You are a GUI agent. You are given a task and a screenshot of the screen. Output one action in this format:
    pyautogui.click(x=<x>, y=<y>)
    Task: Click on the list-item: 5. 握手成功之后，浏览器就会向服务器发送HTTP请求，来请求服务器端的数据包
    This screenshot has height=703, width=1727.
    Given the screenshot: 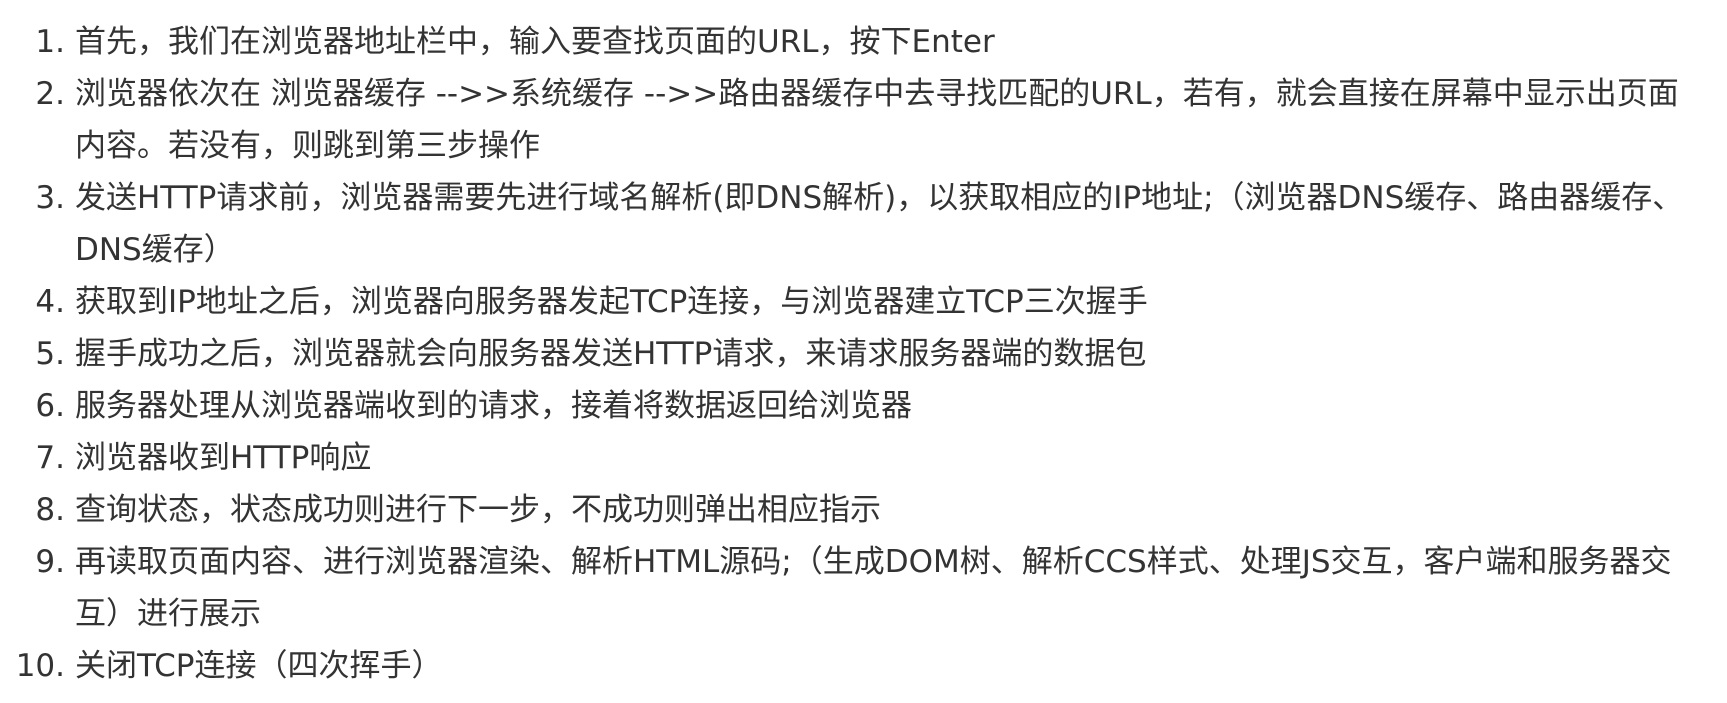 What is the action you would take?
    pyautogui.click(x=863, y=354)
    